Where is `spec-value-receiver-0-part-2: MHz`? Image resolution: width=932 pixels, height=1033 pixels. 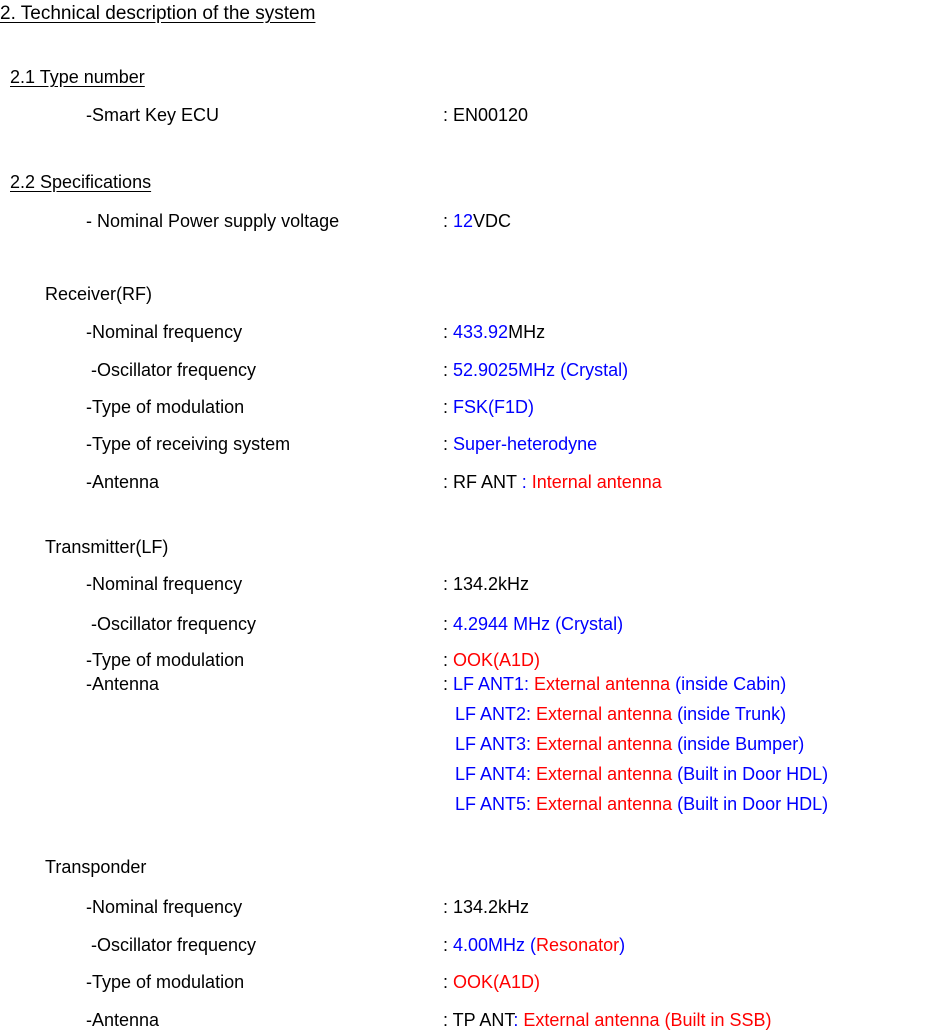 spec-value-receiver-0-part-2: MHz is located at coordinates (527, 332).